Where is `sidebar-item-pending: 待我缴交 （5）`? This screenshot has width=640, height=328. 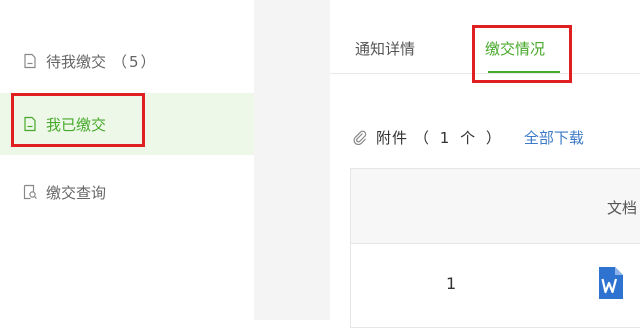 sidebar-item-pending: 待我缴交 （5） is located at coordinates (127, 61).